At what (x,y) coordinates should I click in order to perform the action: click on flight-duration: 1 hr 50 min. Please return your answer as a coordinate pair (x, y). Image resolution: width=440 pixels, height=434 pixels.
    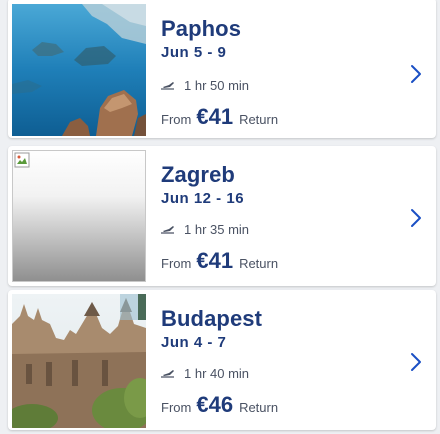
    Looking at the image, I should click on (205, 85).